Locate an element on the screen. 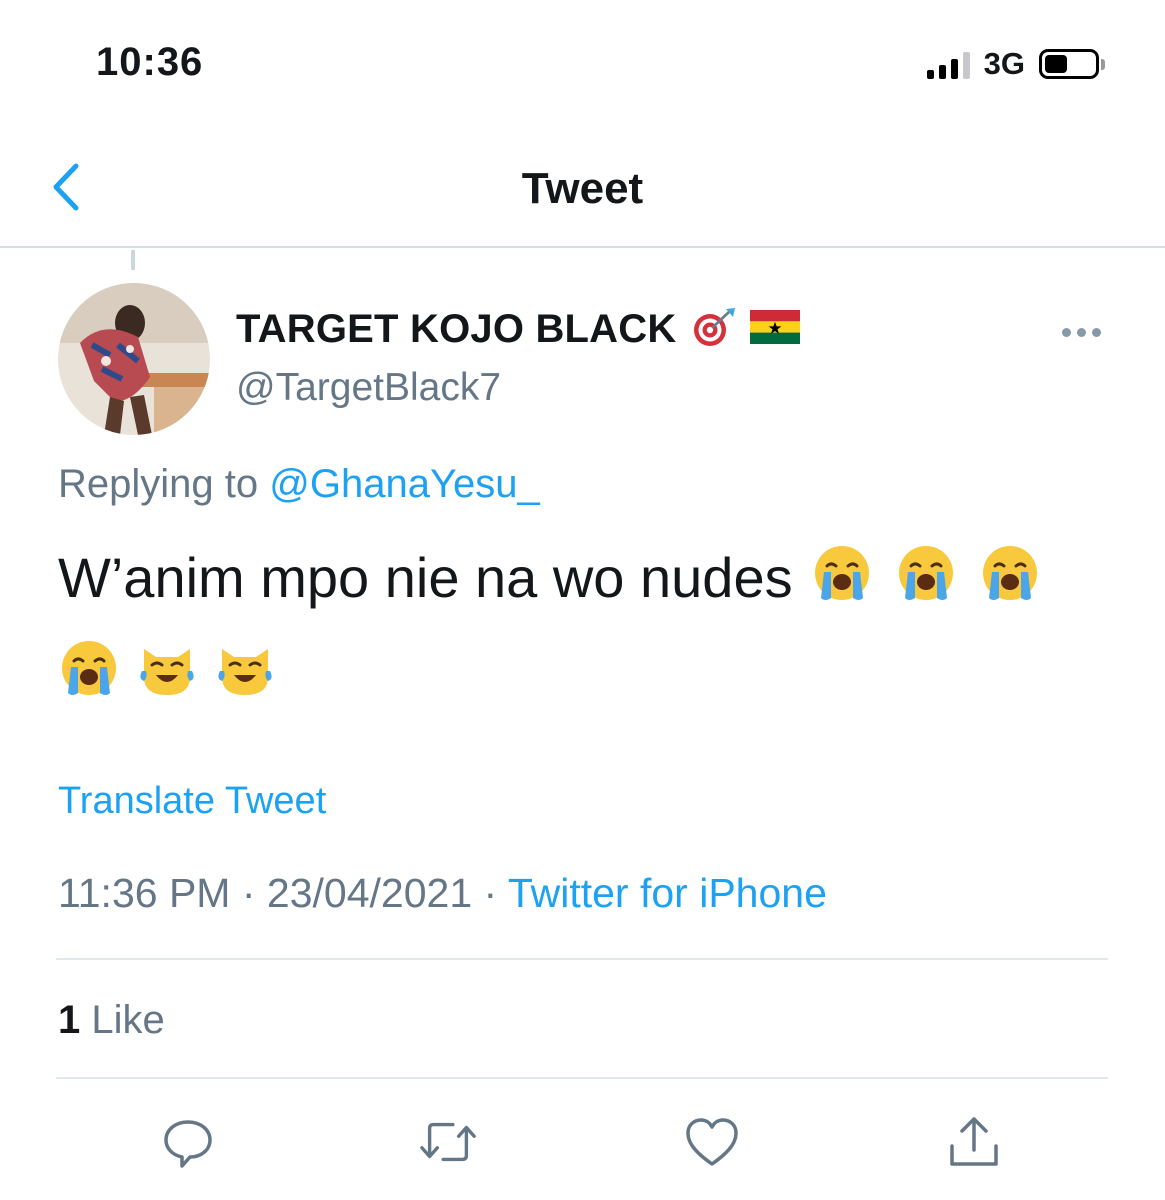 The image size is (1165, 1200). replying-to: Replying to @GhanaYesu_ is located at coordinates (299, 484).